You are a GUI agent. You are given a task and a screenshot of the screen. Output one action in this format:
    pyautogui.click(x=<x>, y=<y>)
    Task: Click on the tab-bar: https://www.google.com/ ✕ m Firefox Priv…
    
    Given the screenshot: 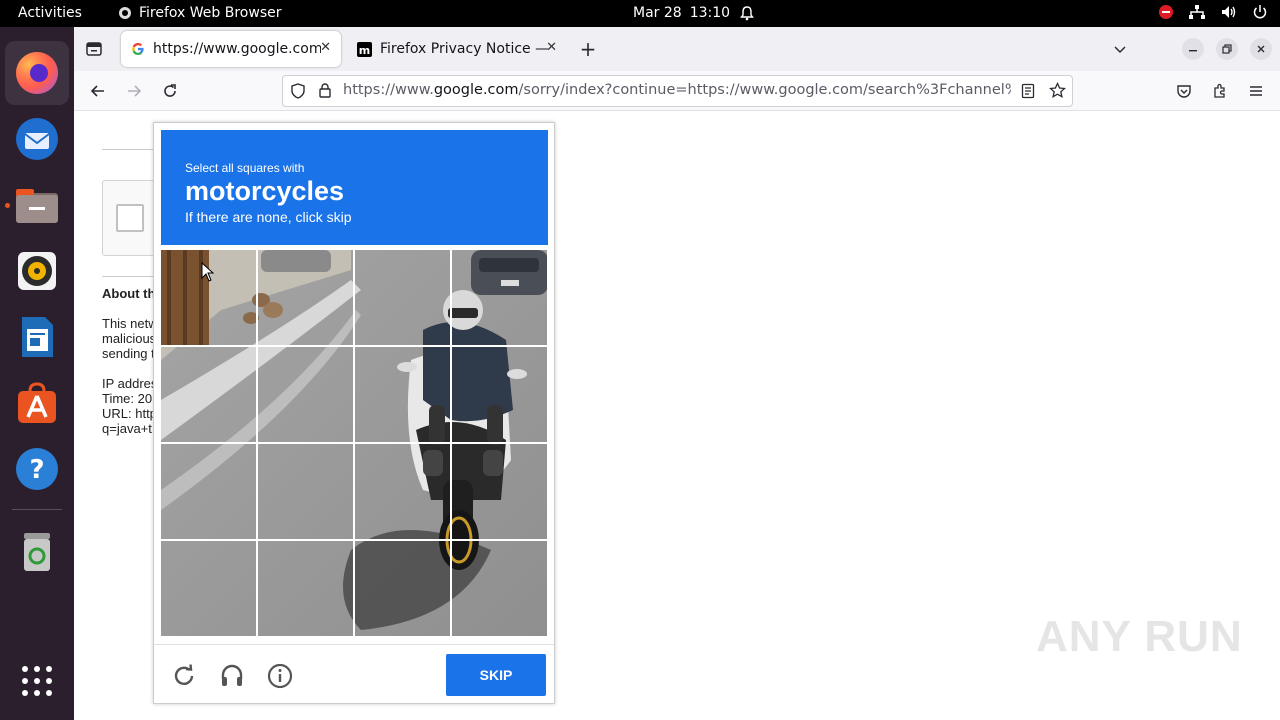 What is the action you would take?
    pyautogui.click(x=677, y=49)
    